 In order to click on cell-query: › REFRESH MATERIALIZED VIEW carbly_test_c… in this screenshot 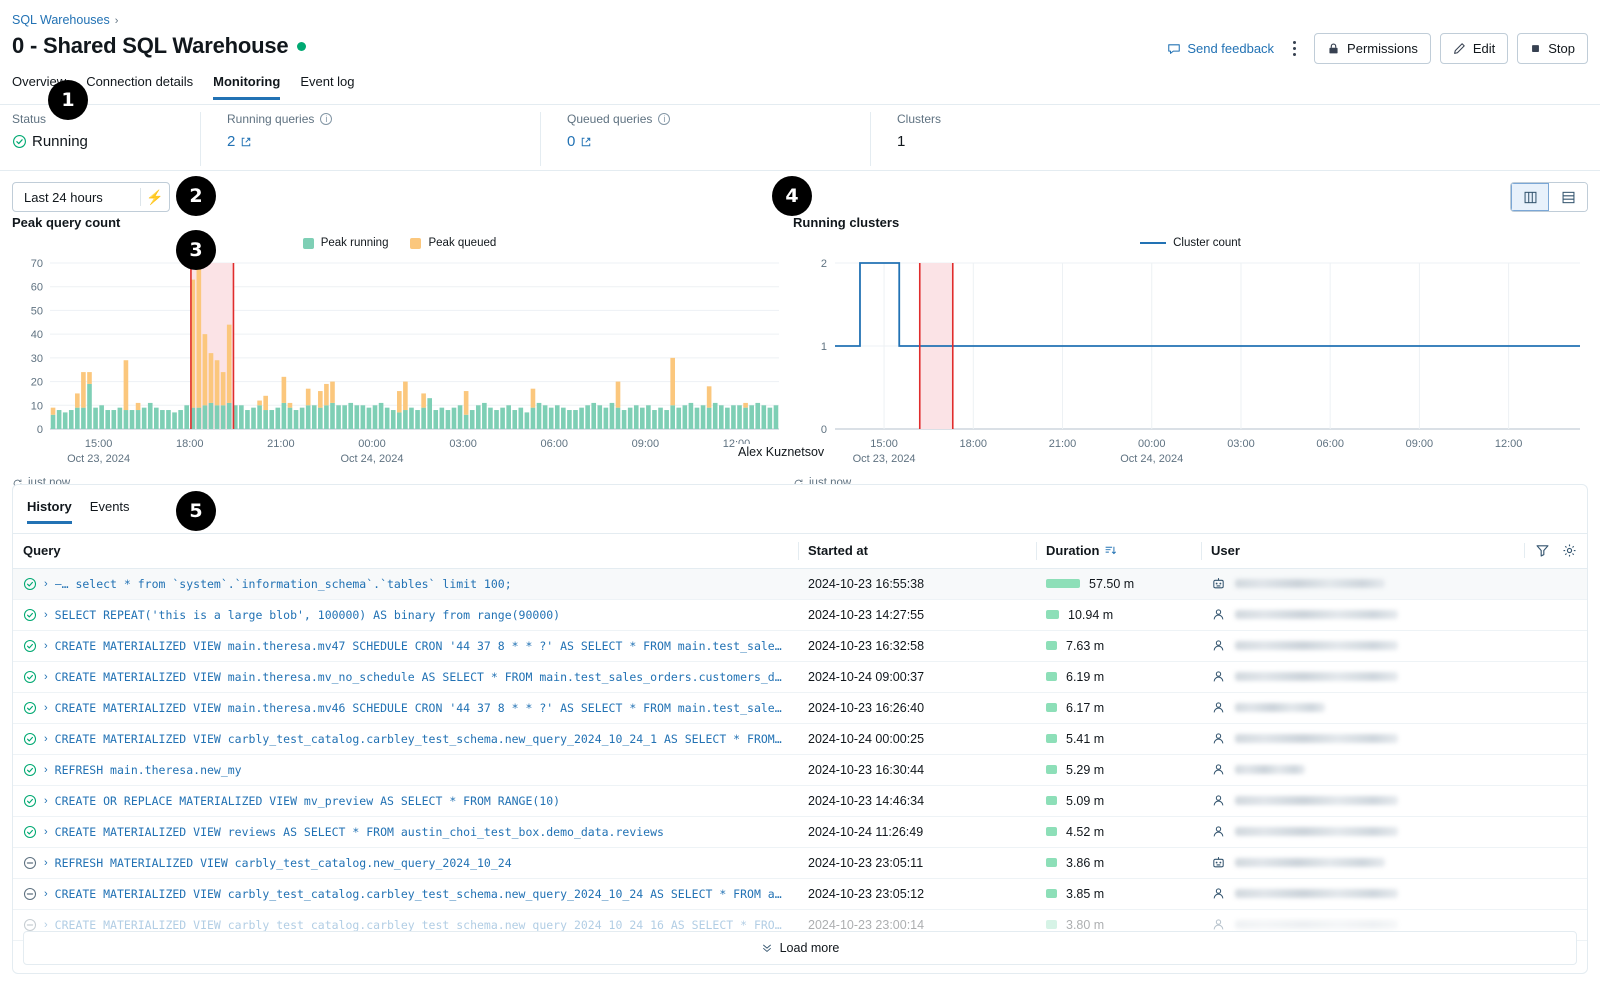, I will do `click(405, 863)`.